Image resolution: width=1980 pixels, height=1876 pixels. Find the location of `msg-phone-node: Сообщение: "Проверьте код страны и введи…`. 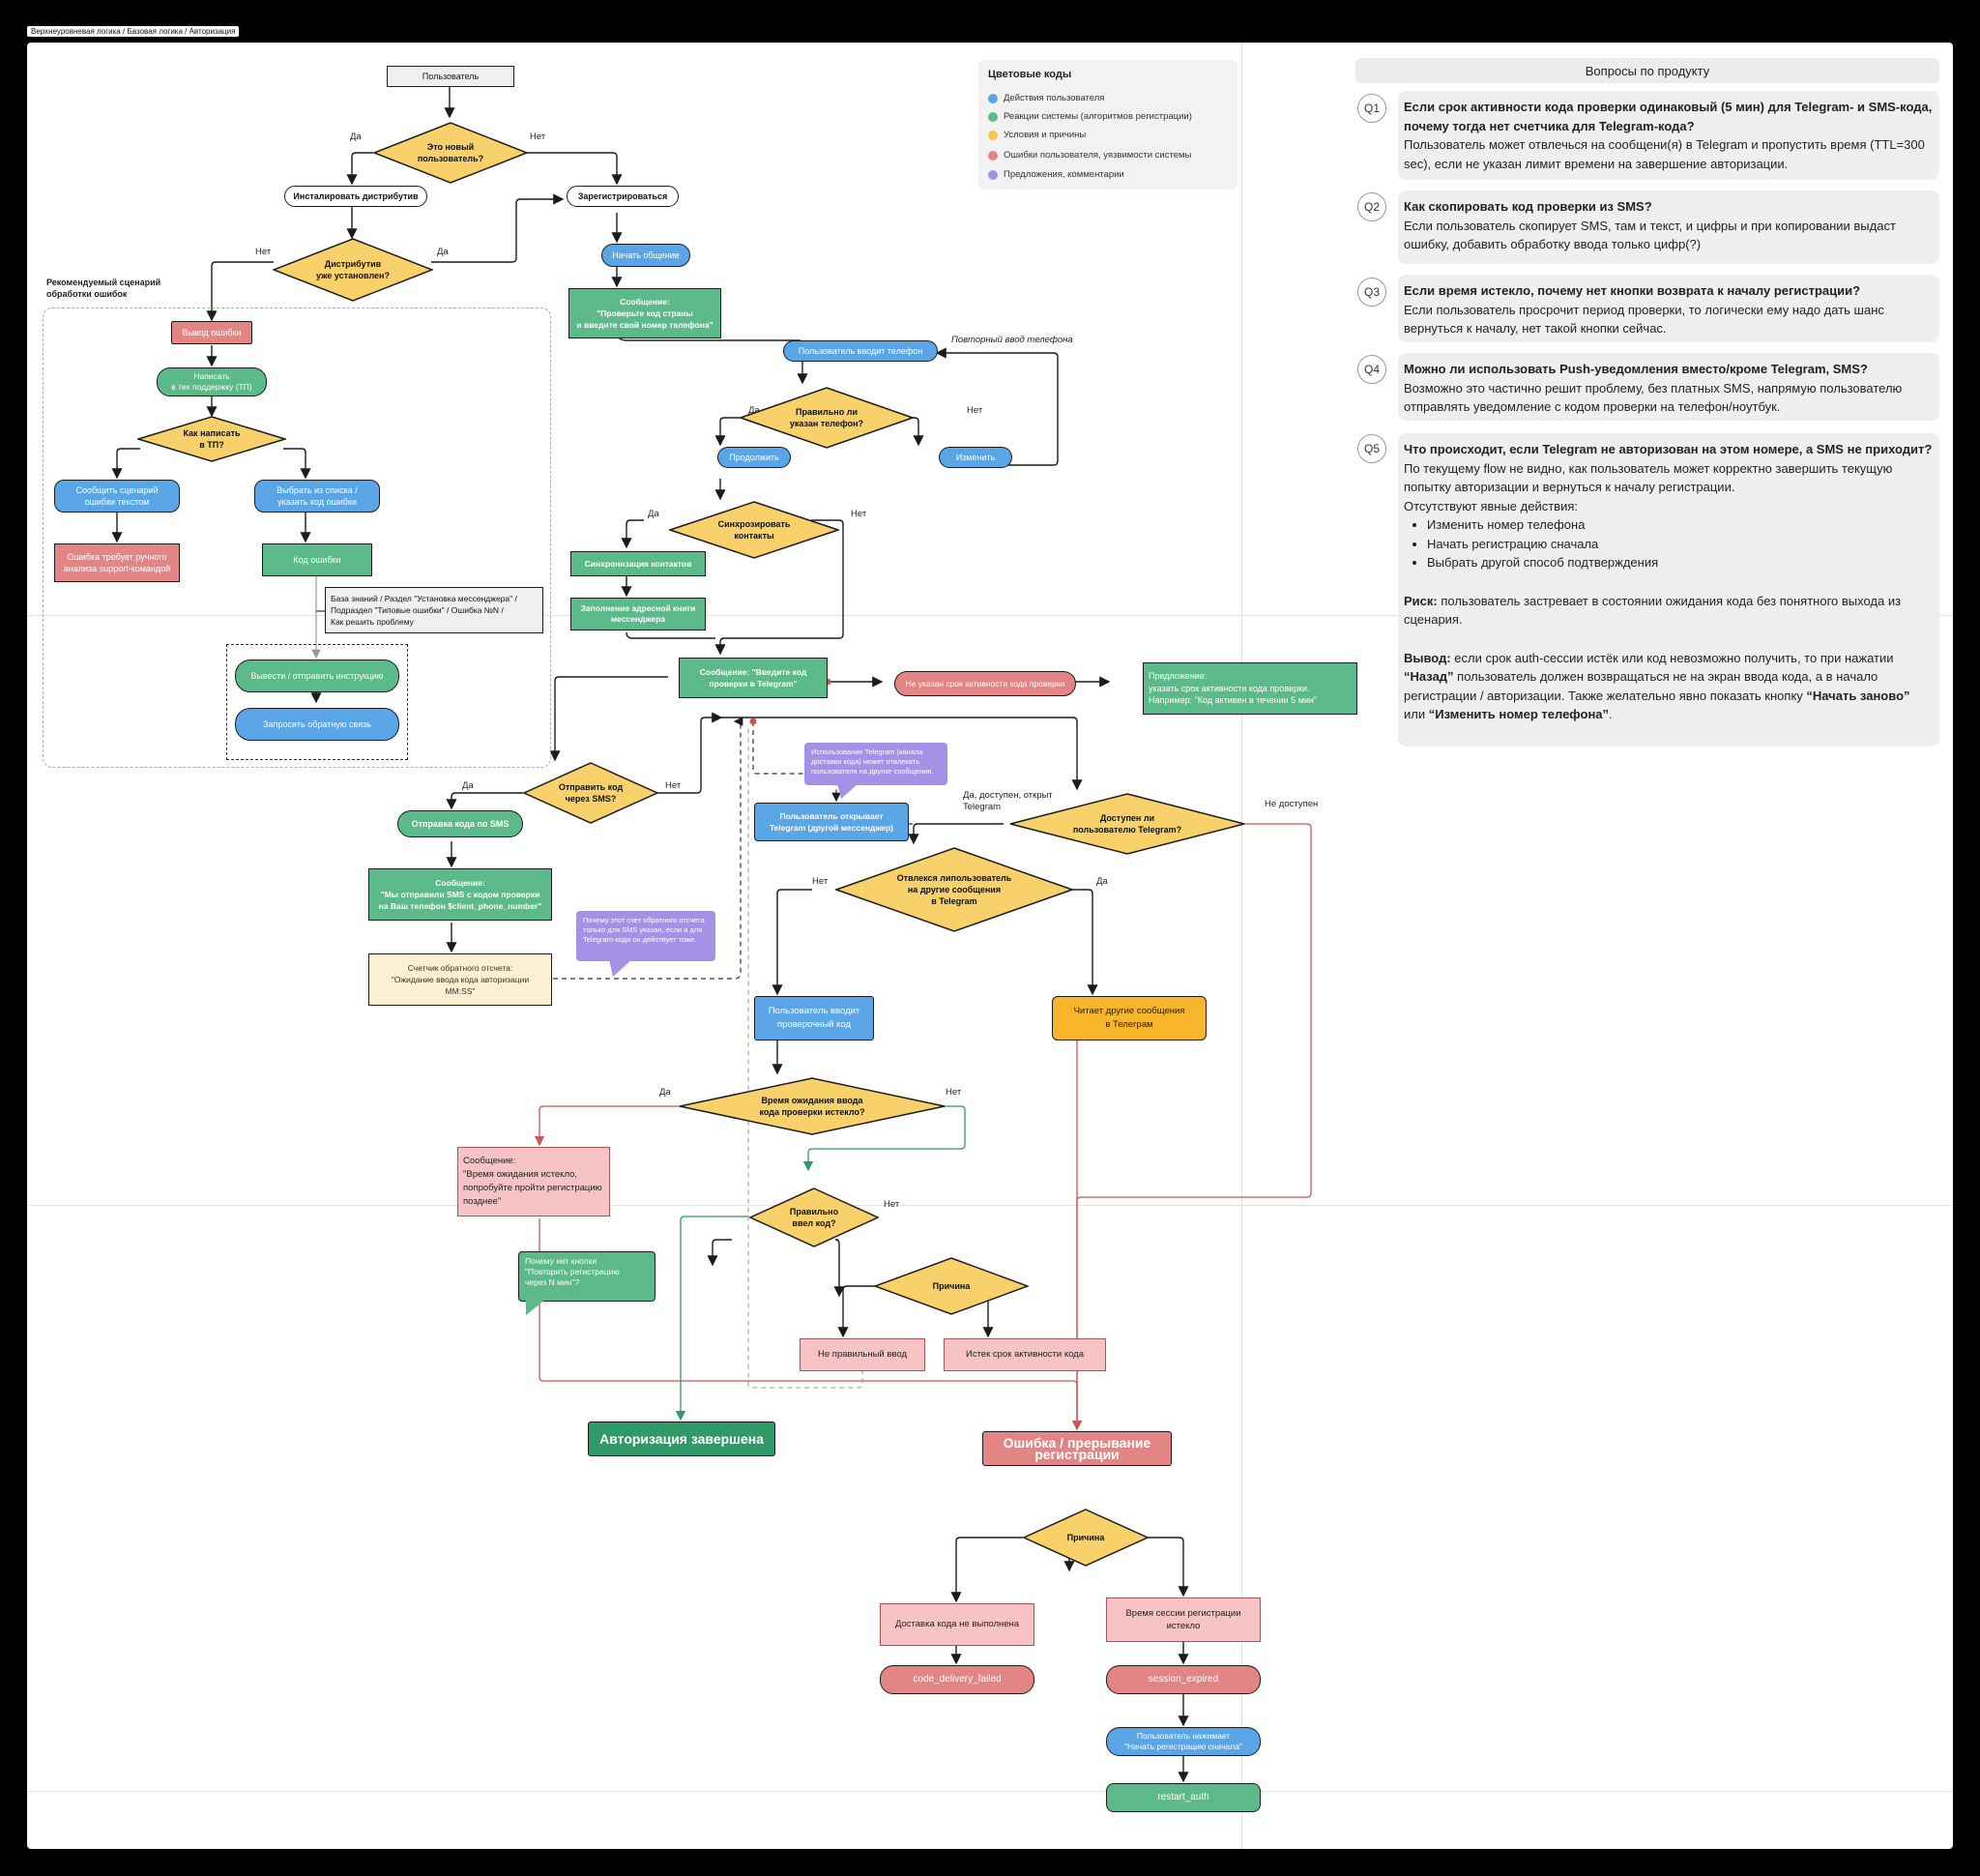

msg-phone-node: Сообщение: "Проверьте код страны и введи… is located at coordinates (644, 313).